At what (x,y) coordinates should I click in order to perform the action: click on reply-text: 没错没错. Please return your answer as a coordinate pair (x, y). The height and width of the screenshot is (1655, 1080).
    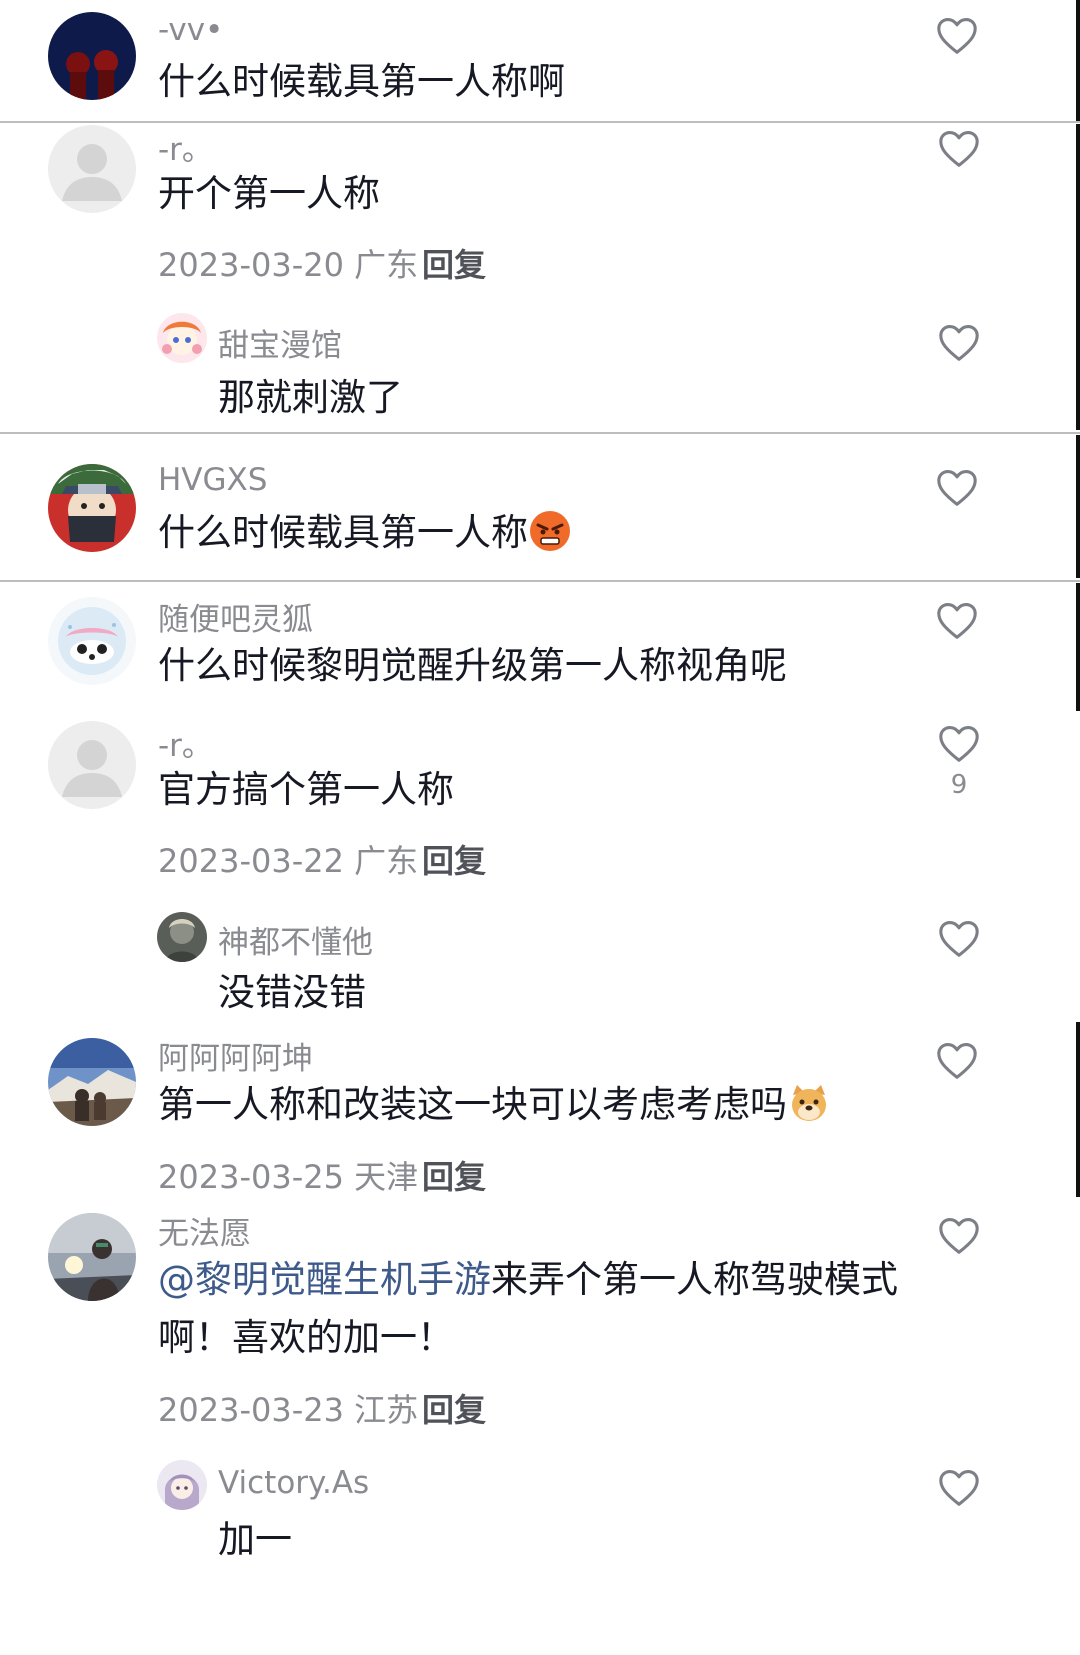
    Looking at the image, I should click on (292, 992).